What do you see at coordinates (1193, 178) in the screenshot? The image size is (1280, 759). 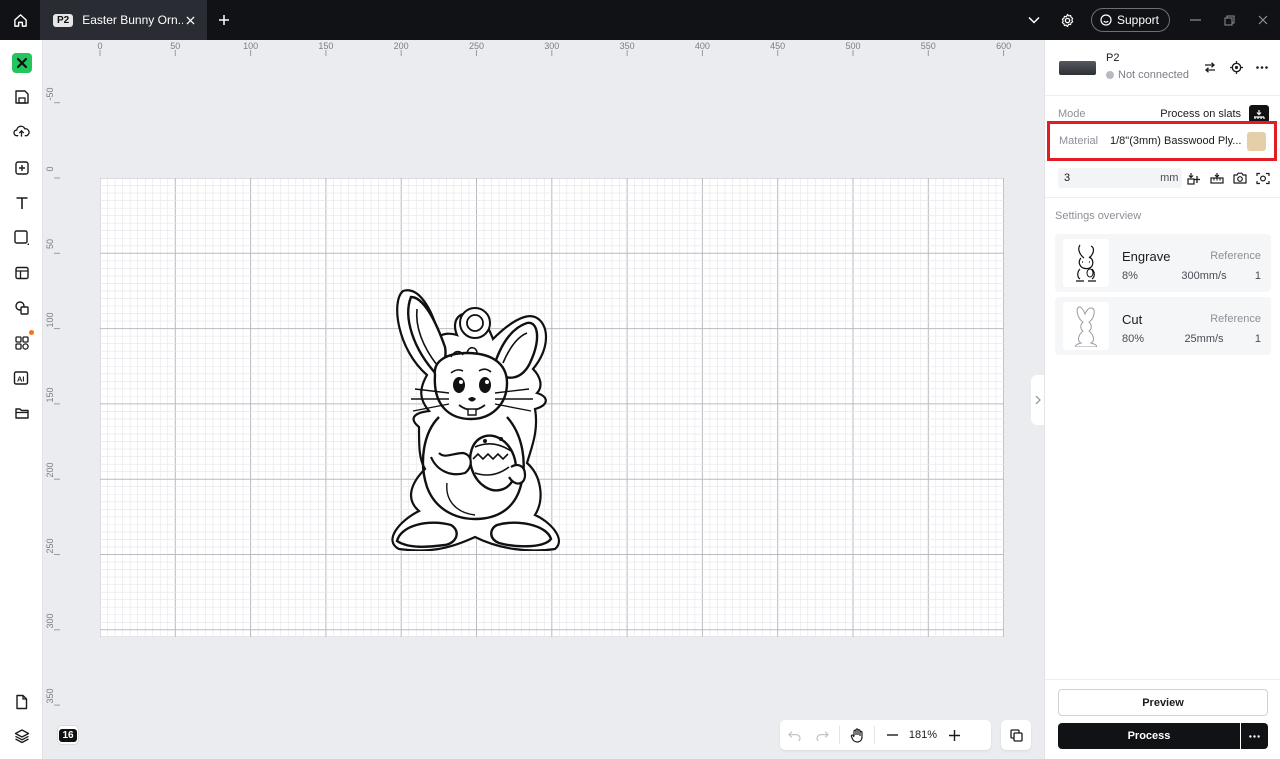 I see `auto-measure-button` at bounding box center [1193, 178].